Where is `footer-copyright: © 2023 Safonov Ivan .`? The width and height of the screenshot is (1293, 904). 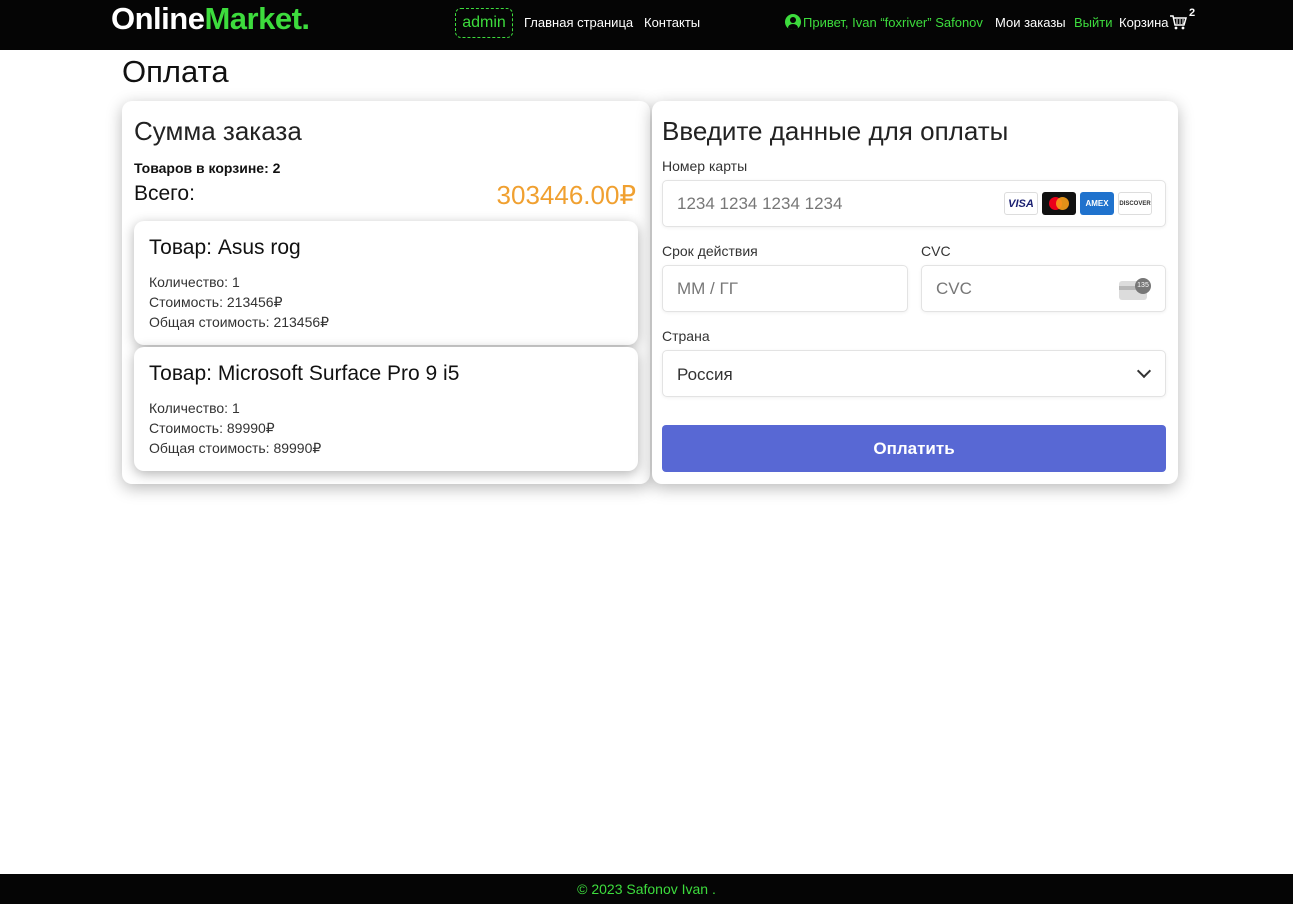 footer-copyright: © 2023 Safonov Ivan . is located at coordinates (646, 889).